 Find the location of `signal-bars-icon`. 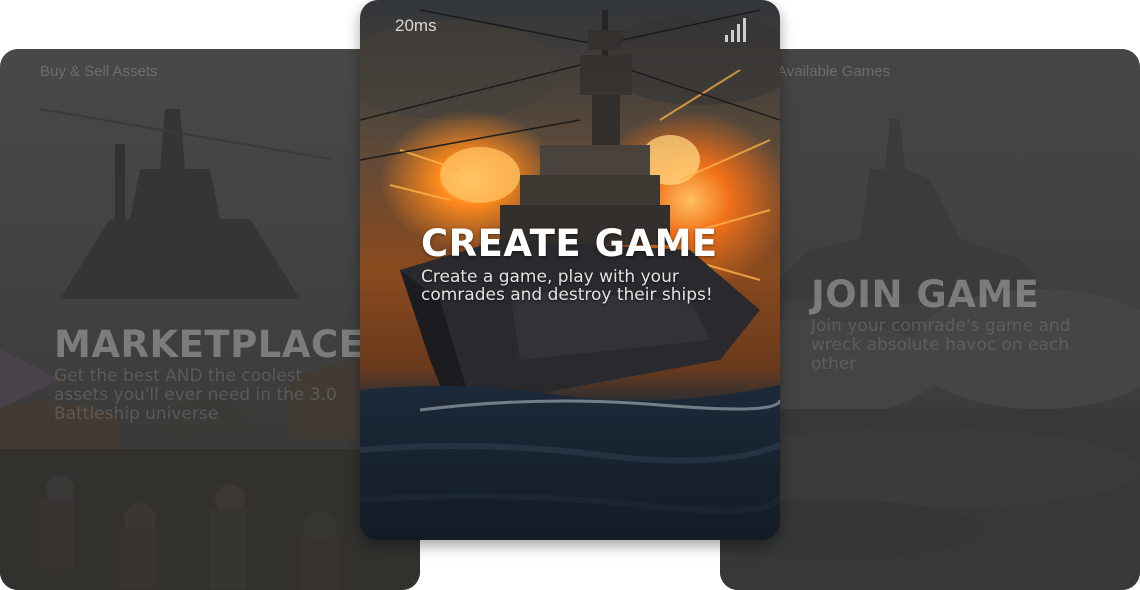

signal-bars-icon is located at coordinates (736, 30).